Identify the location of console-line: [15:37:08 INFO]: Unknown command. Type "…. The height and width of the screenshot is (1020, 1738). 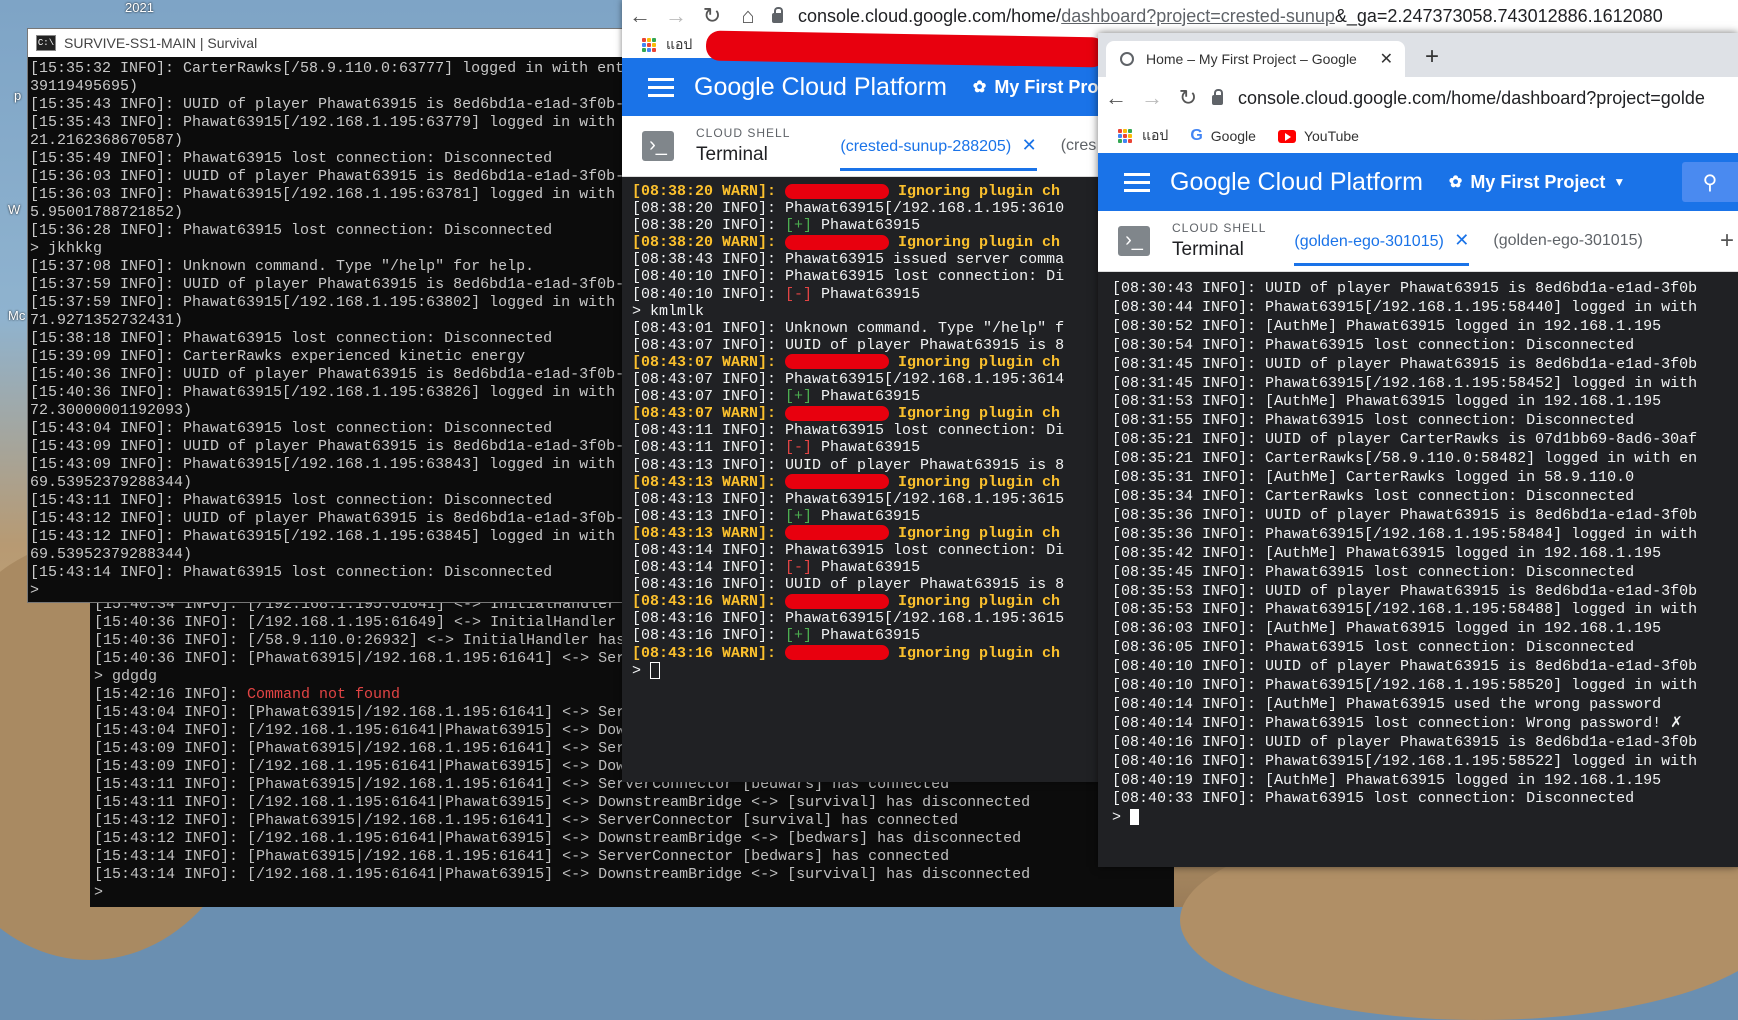
(282, 266).